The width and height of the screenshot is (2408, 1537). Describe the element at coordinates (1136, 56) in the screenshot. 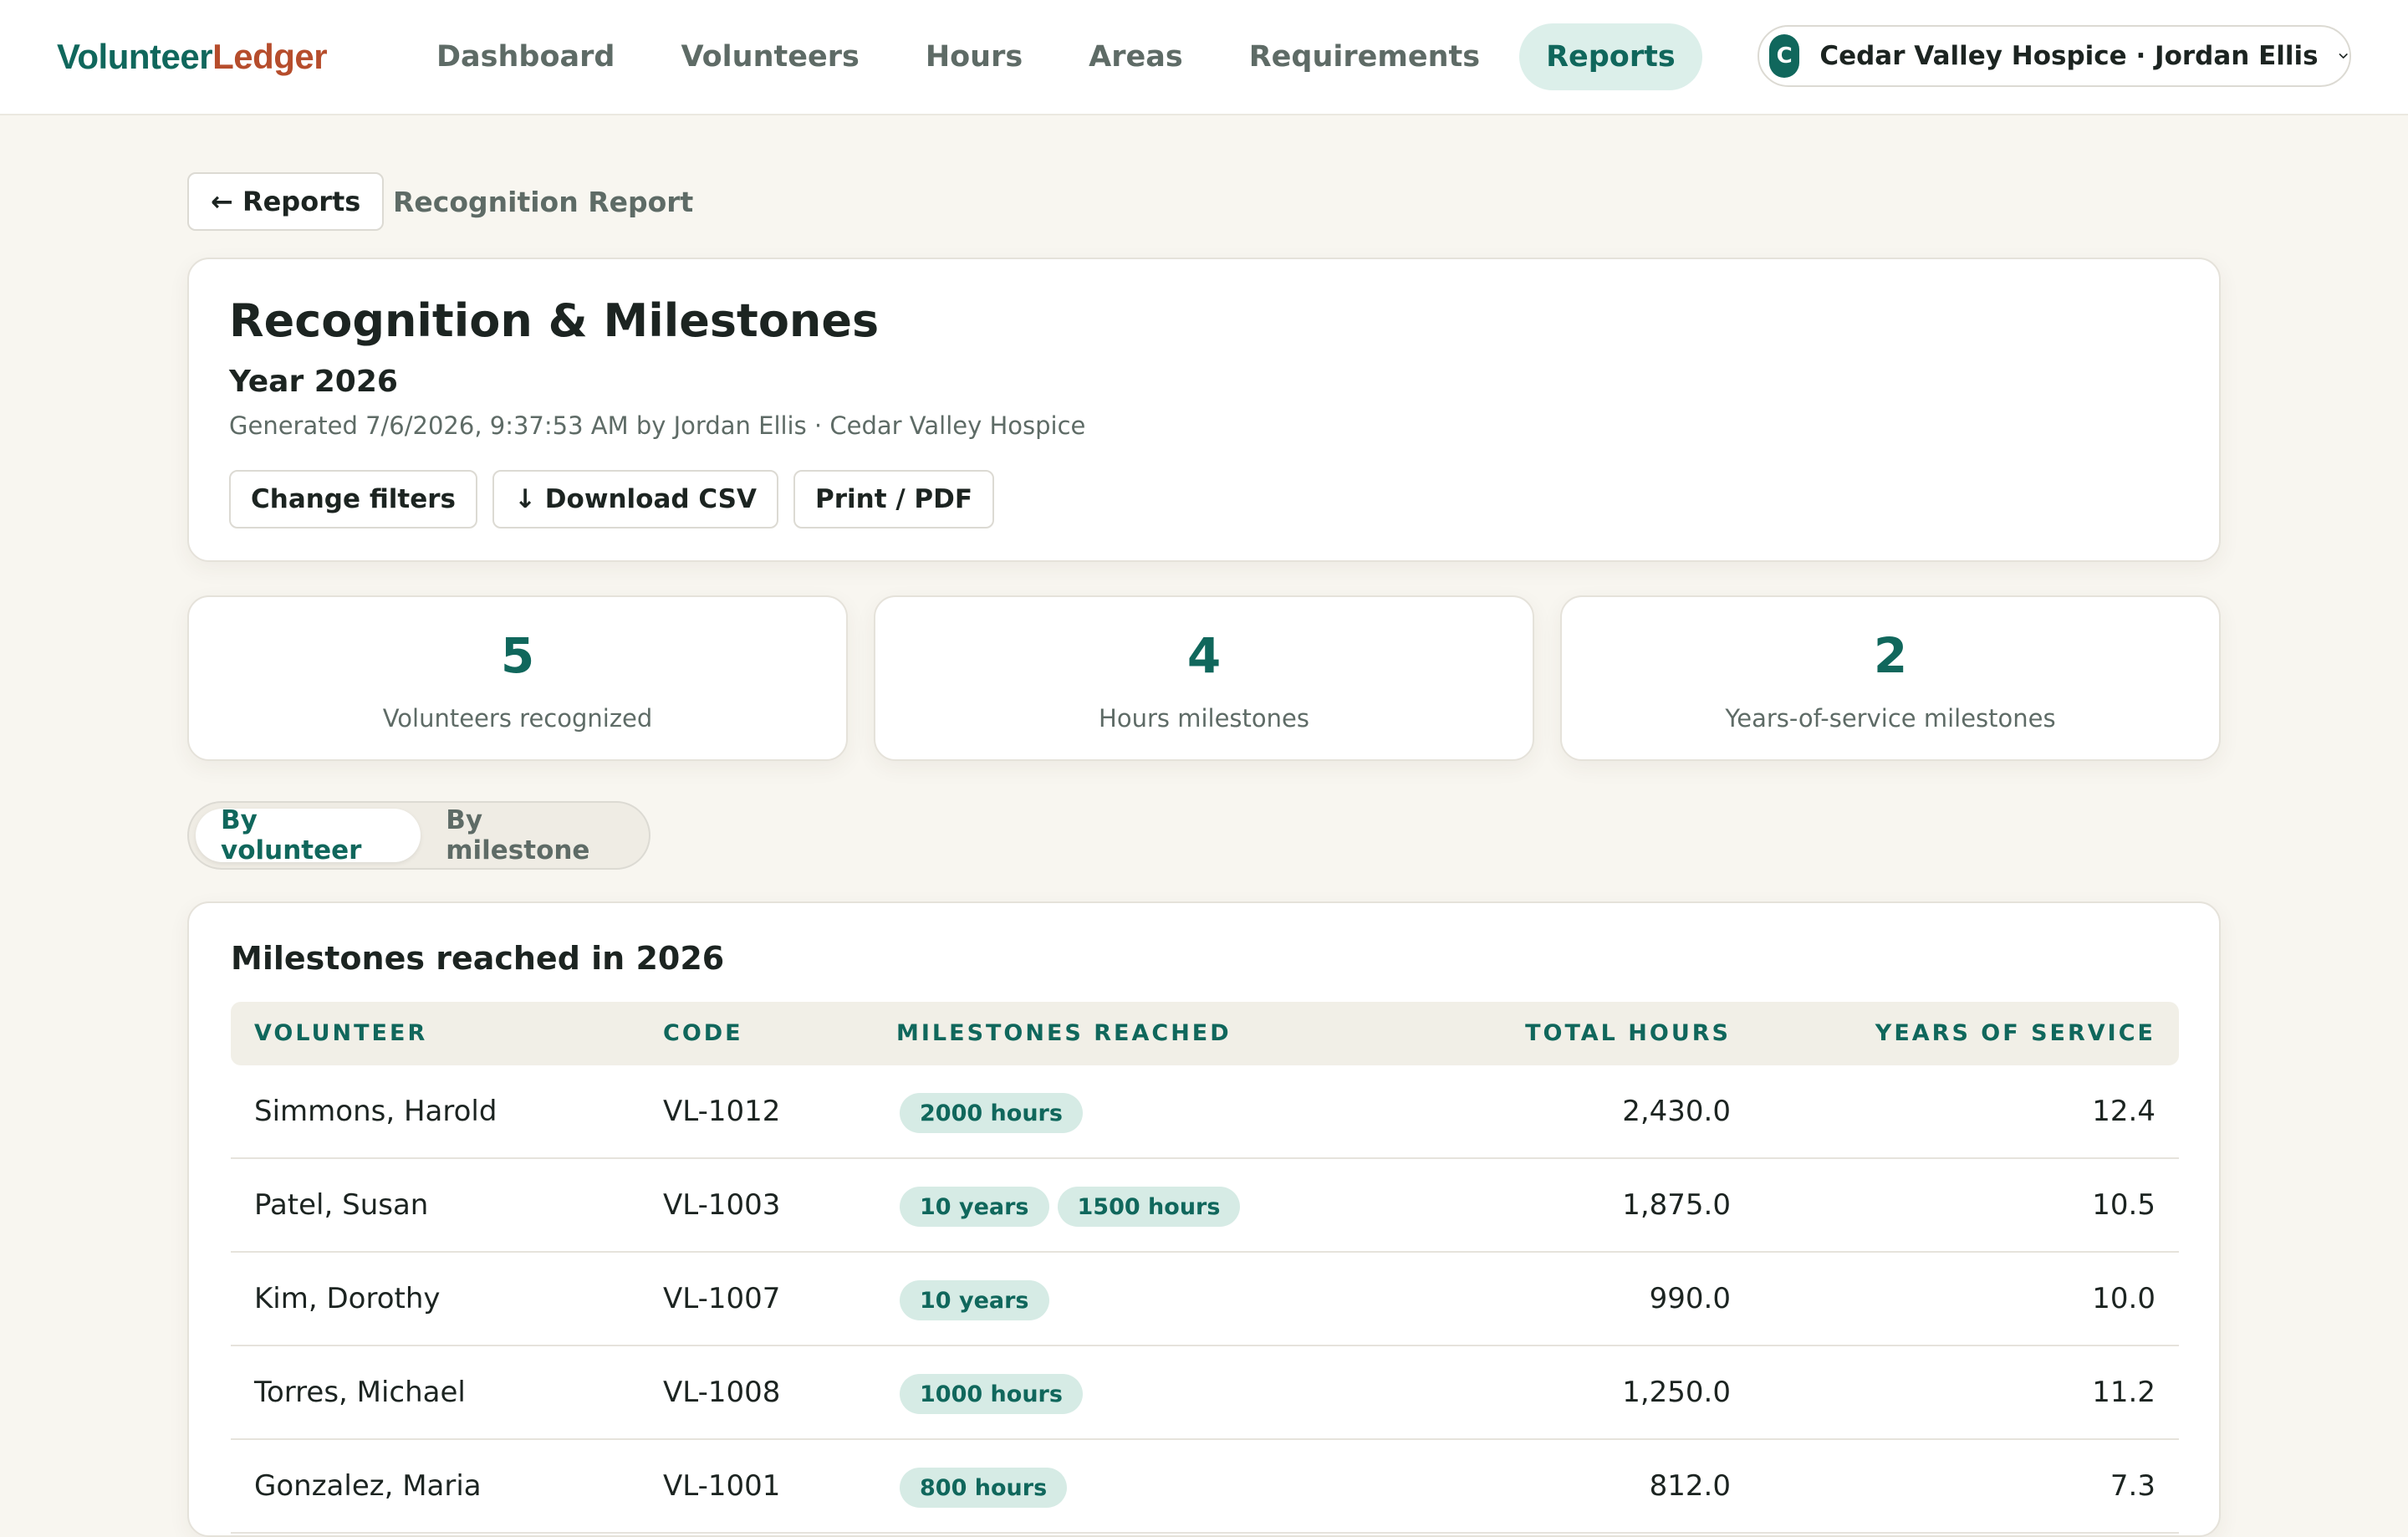

I see `nav-item-areas: Areas` at that location.